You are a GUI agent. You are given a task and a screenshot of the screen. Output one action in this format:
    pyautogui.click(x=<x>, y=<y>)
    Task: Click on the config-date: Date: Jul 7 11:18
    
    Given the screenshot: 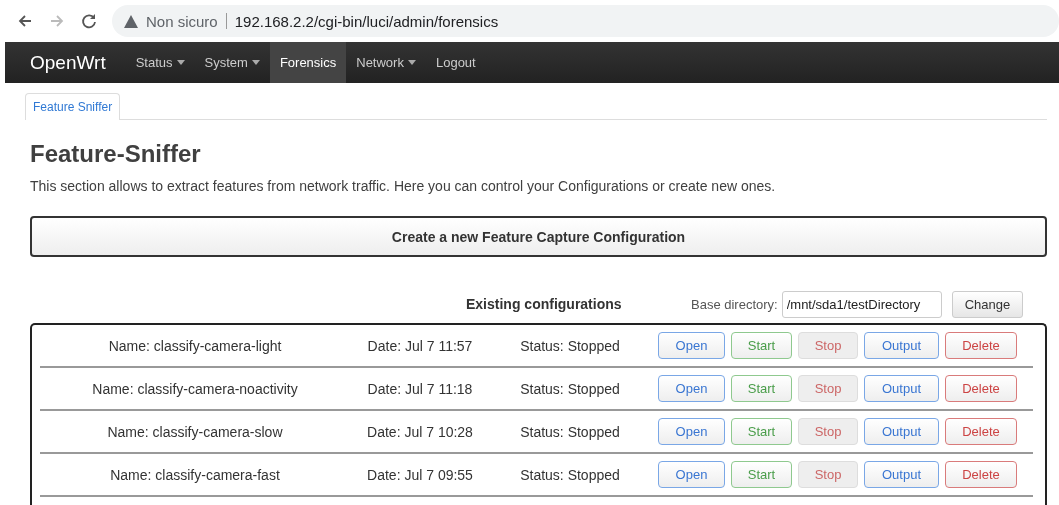 What is the action you would take?
    pyautogui.click(x=420, y=388)
    